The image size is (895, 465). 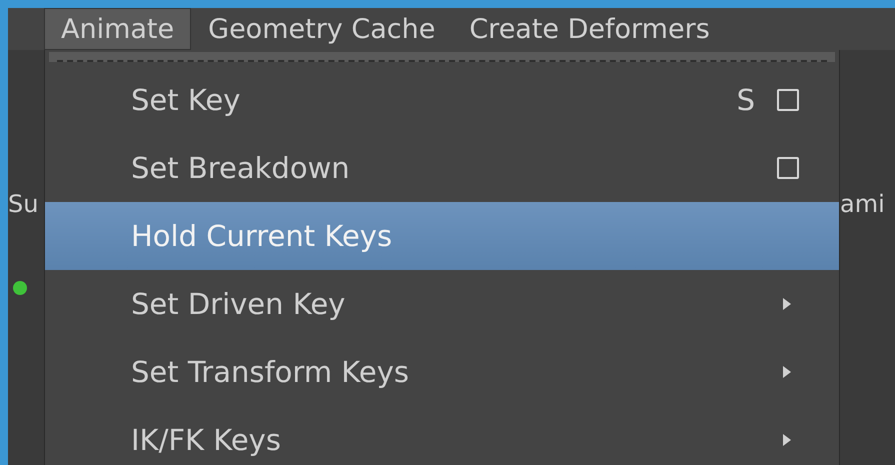 What do you see at coordinates (442, 435) in the screenshot?
I see `menu-item: IK/FK Keys` at bounding box center [442, 435].